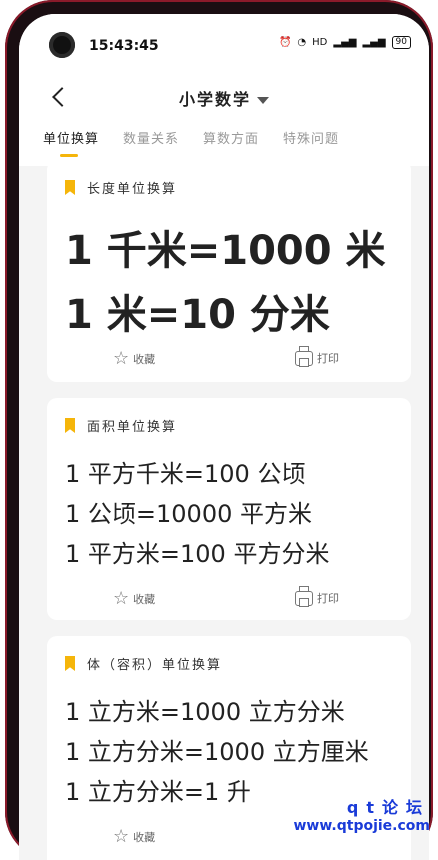  I want to click on front-camera, so click(62, 45).